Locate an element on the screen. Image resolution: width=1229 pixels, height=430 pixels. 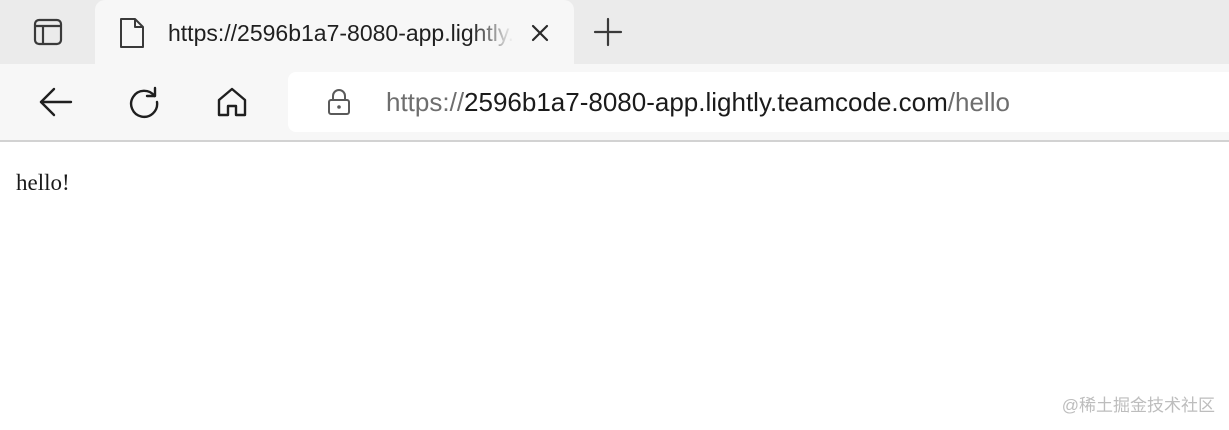
arrow-left-icon is located at coordinates (56, 102).